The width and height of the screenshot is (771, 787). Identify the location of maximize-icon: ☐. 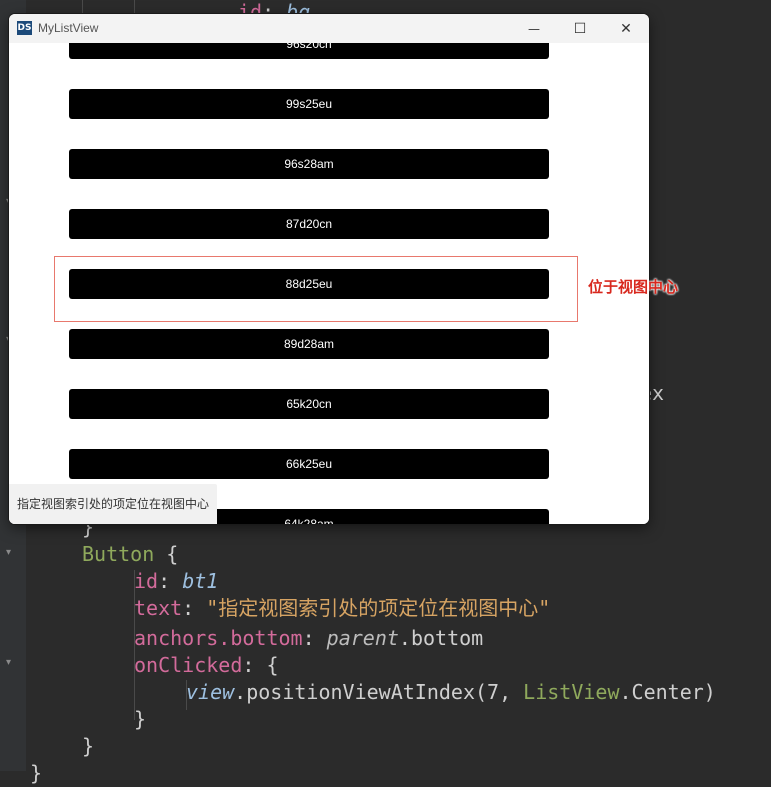
(580, 28).